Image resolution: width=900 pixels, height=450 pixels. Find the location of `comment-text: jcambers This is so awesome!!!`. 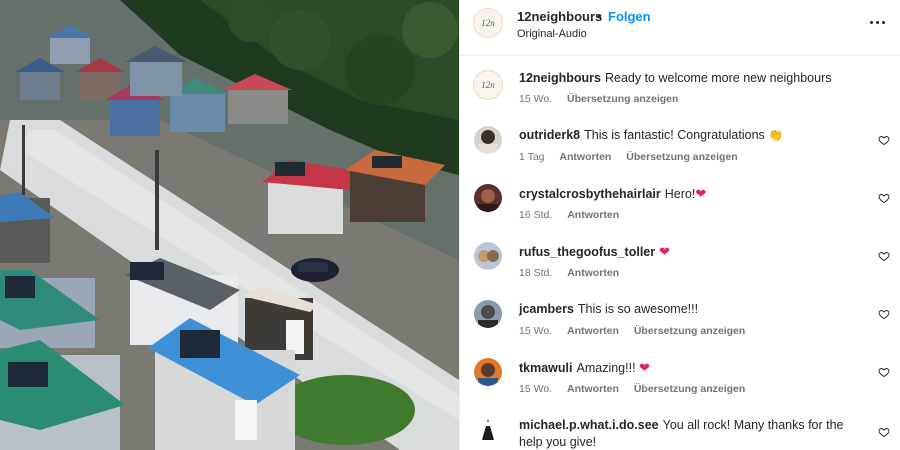

comment-text: jcambers This is so awesome!!! is located at coordinates (691, 309).